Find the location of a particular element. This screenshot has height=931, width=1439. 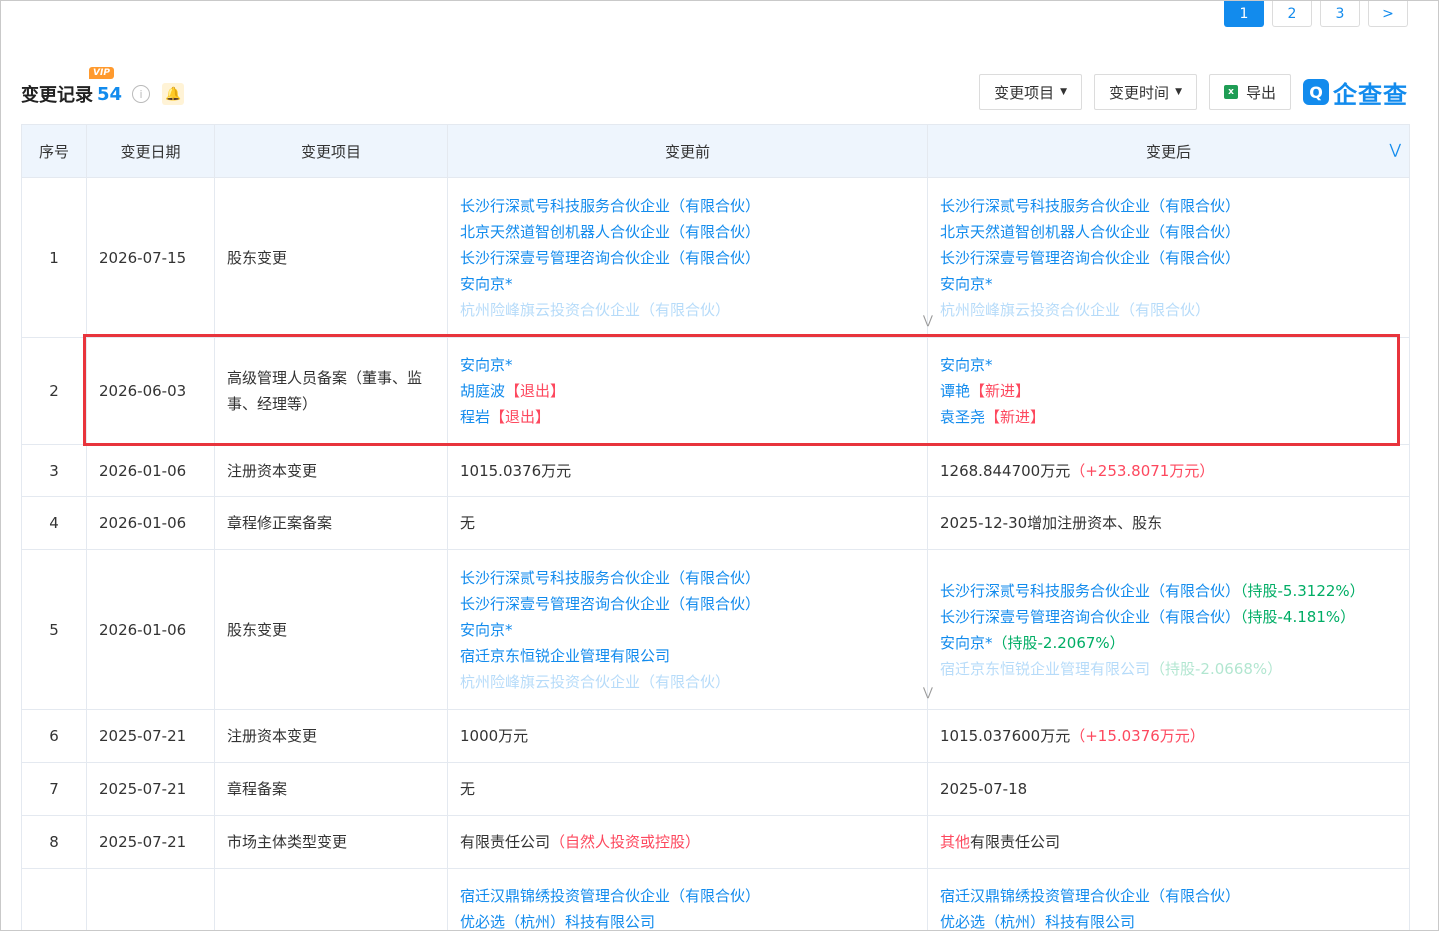

col-header-before: 变更前 is located at coordinates (687, 151).